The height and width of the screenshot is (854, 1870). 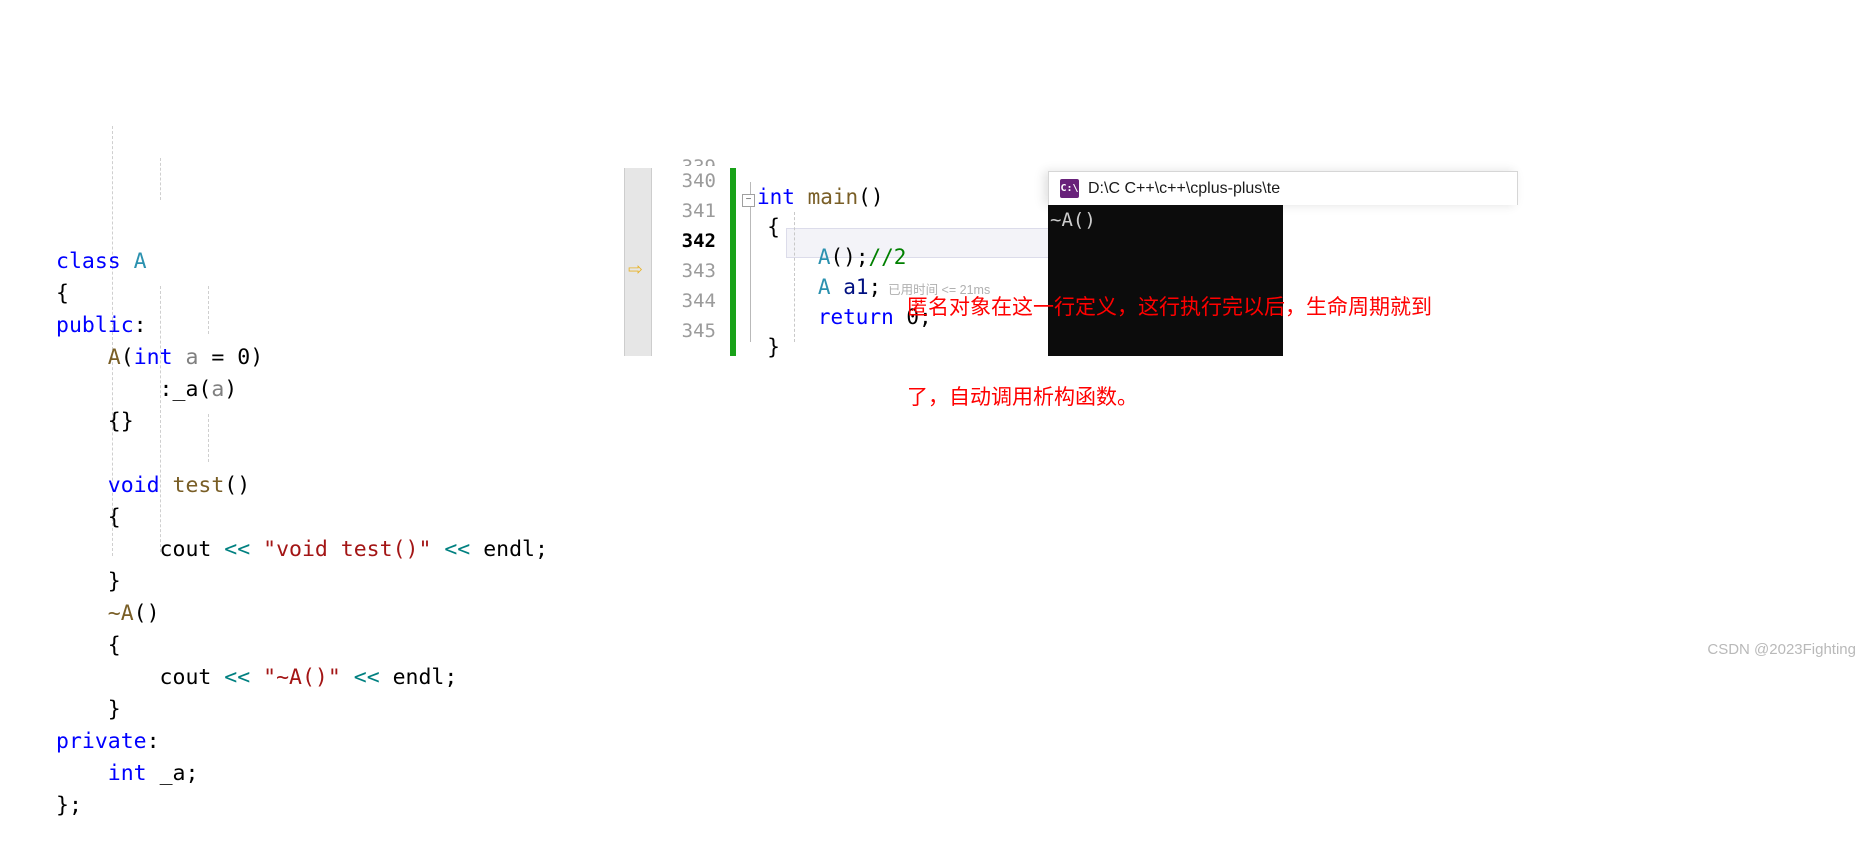 I want to click on annotation-line-2: 了，自动调用析构函数。, so click(x=1022, y=397).